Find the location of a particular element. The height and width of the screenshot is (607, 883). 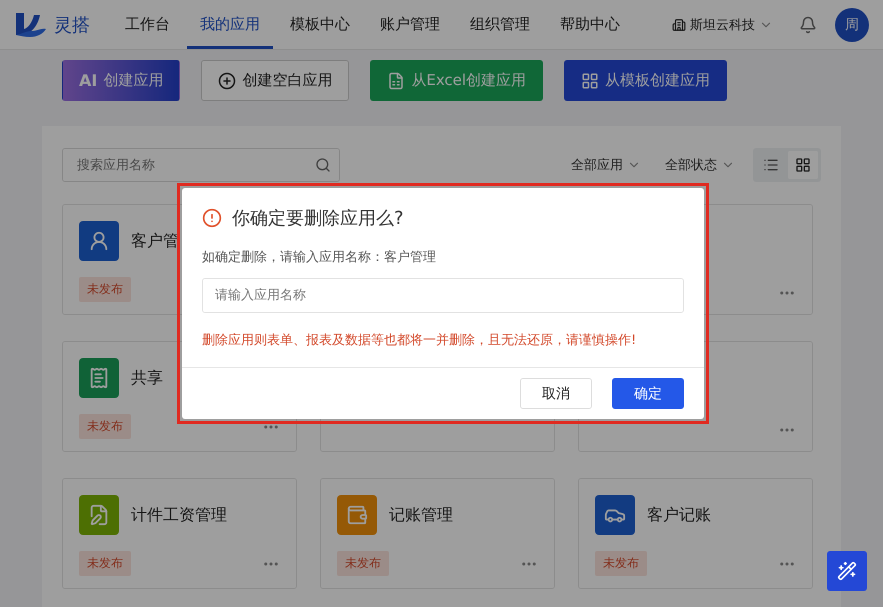

dialog-prompt: 如确定删除，请输入应用名称：客户管理 is located at coordinates (319, 257).